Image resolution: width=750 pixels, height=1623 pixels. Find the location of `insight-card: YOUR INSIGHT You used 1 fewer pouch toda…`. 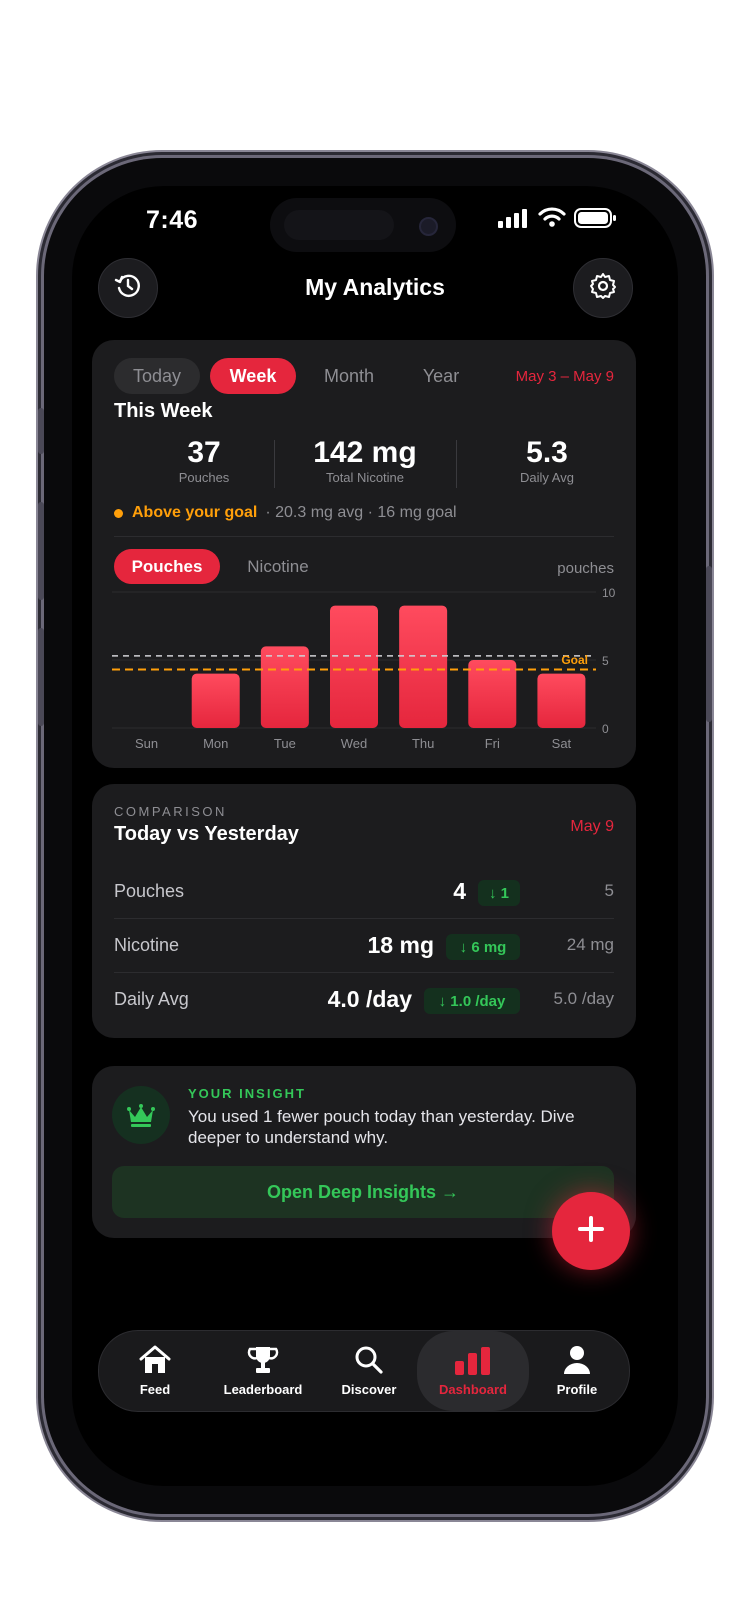

insight-card: YOUR INSIGHT You used 1 fewer pouch toda… is located at coordinates (364, 1152).